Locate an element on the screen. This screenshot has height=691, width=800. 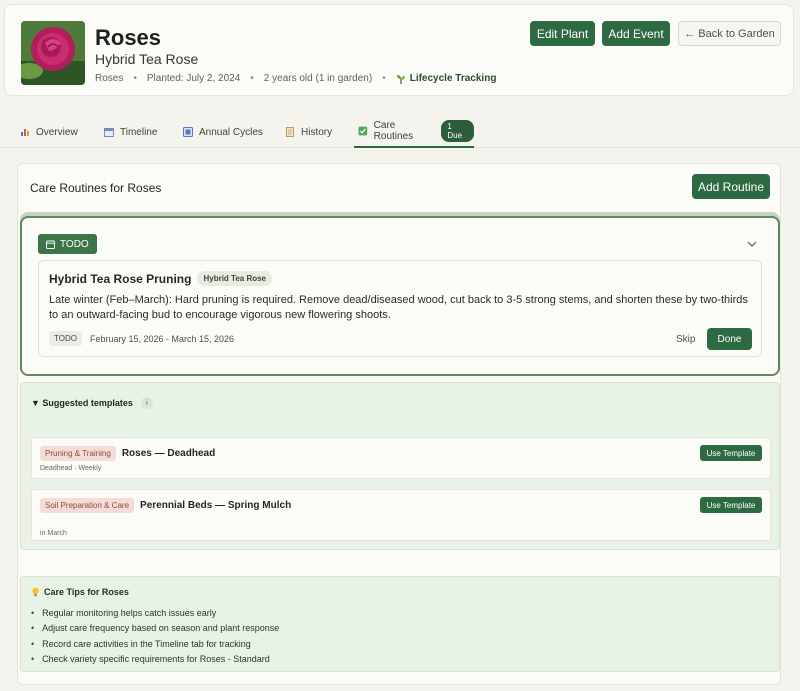
template-title-row: Pruning & Training Roses — Deadhead is located at coordinates (127, 453).